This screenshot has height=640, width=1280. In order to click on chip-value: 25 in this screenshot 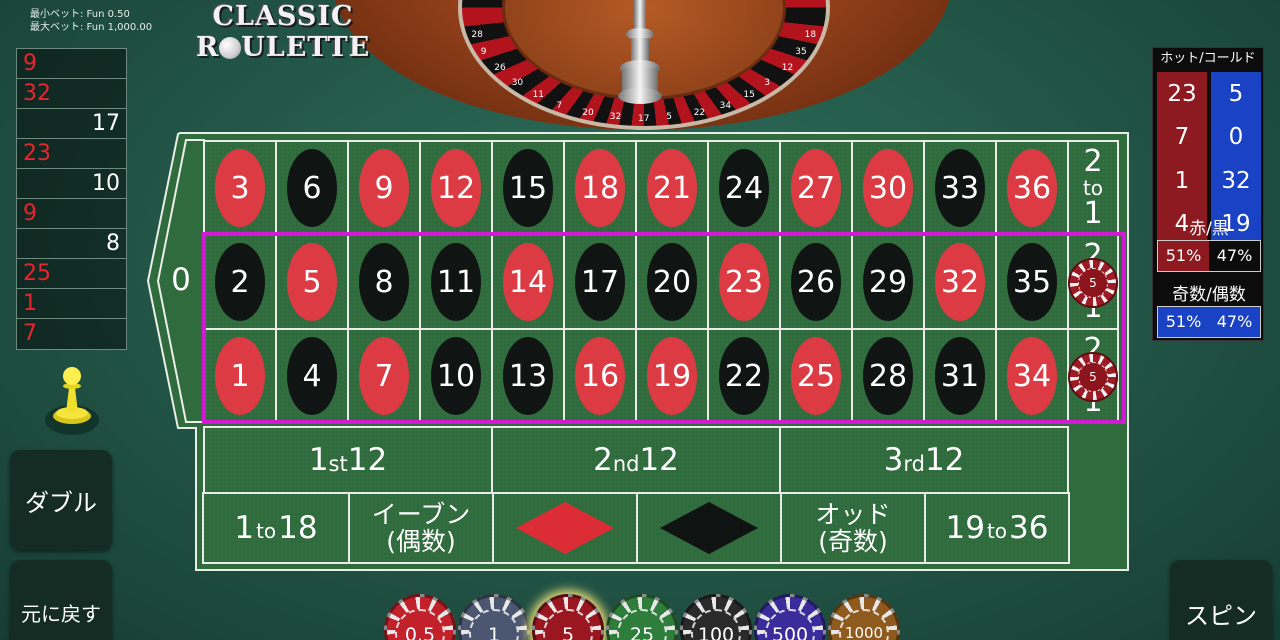, I will do `click(642, 624)`.